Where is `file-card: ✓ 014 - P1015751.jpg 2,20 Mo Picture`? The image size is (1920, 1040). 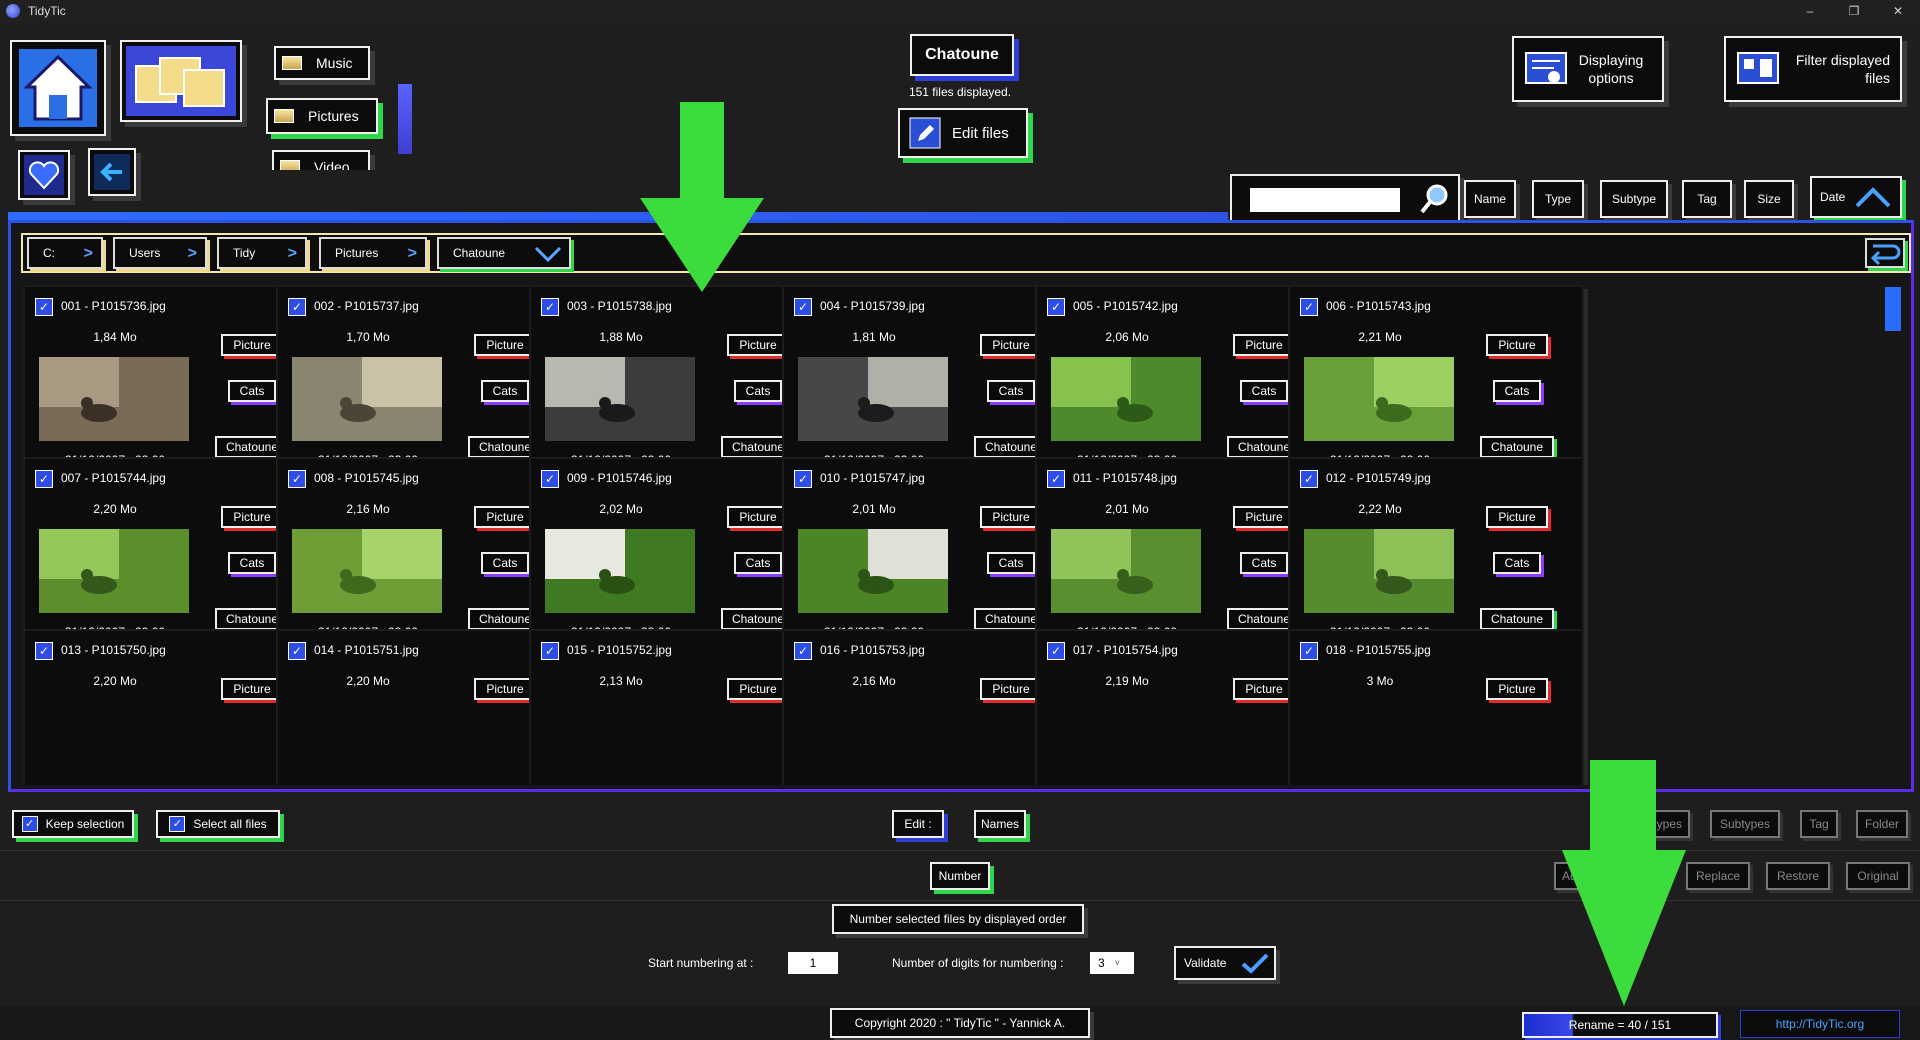
file-card: ✓ 014 - P1015751.jpg 2,20 Mo Picture is located at coordinates (424, 707).